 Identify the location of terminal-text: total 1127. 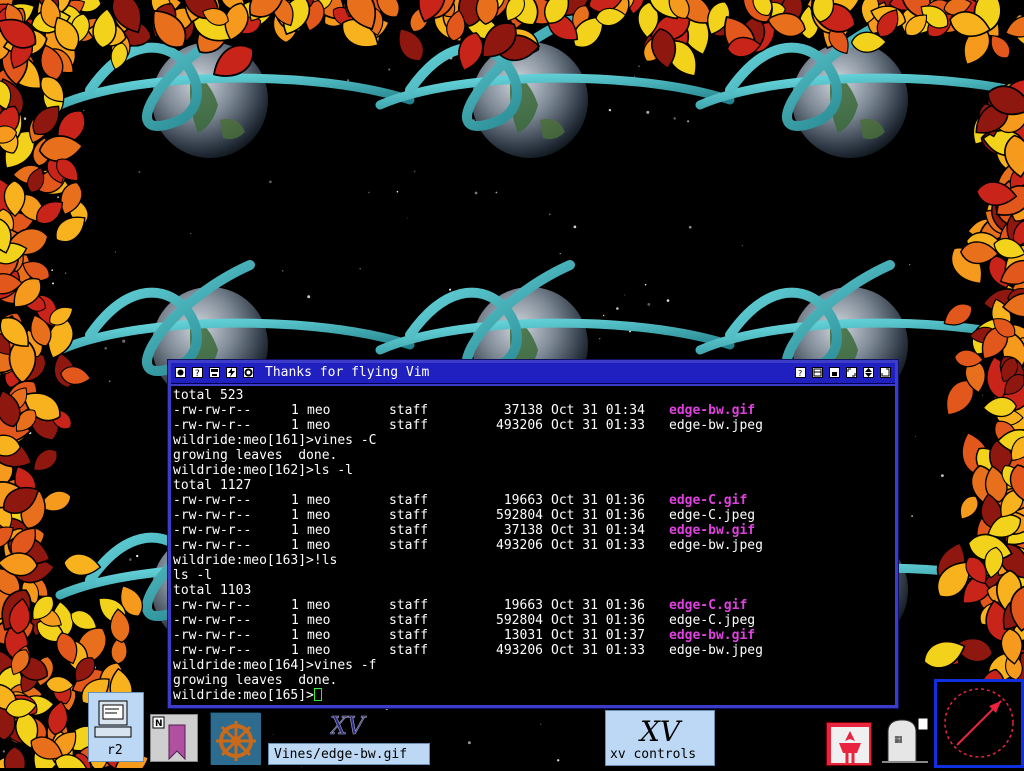
(212, 485).